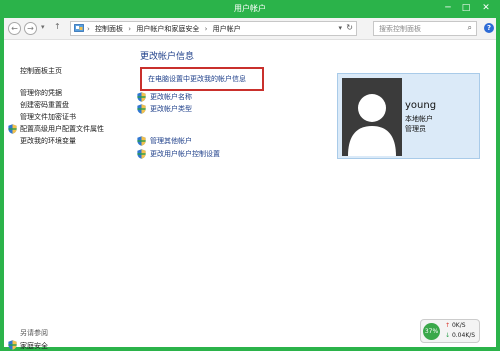  I want to click on sidebar-item-family-safety: 家庭安全, so click(34, 346).